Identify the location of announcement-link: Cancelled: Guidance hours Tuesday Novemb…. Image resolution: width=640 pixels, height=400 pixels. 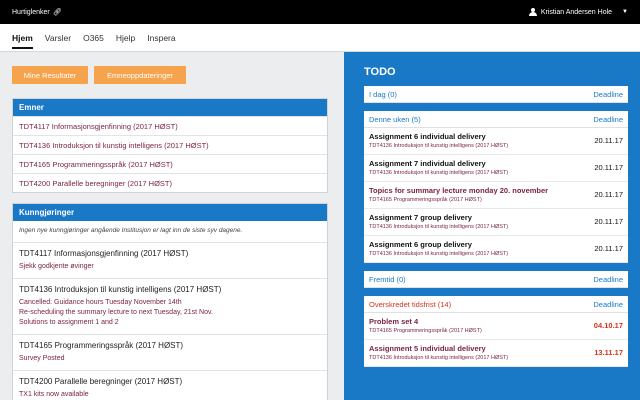
(170, 303).